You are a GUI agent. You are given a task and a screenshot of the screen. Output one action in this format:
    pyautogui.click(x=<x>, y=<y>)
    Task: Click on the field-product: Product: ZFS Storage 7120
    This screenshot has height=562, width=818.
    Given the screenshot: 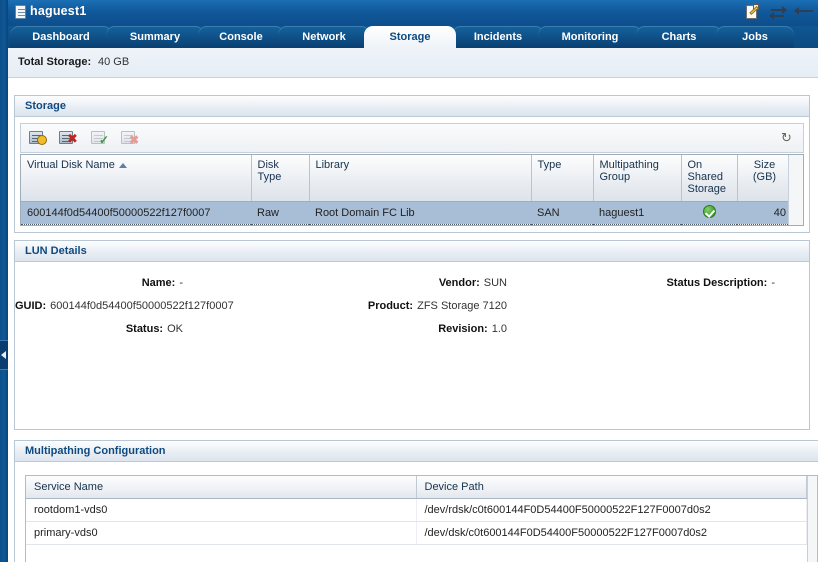 What is the action you would take?
    pyautogui.click(x=437, y=306)
    